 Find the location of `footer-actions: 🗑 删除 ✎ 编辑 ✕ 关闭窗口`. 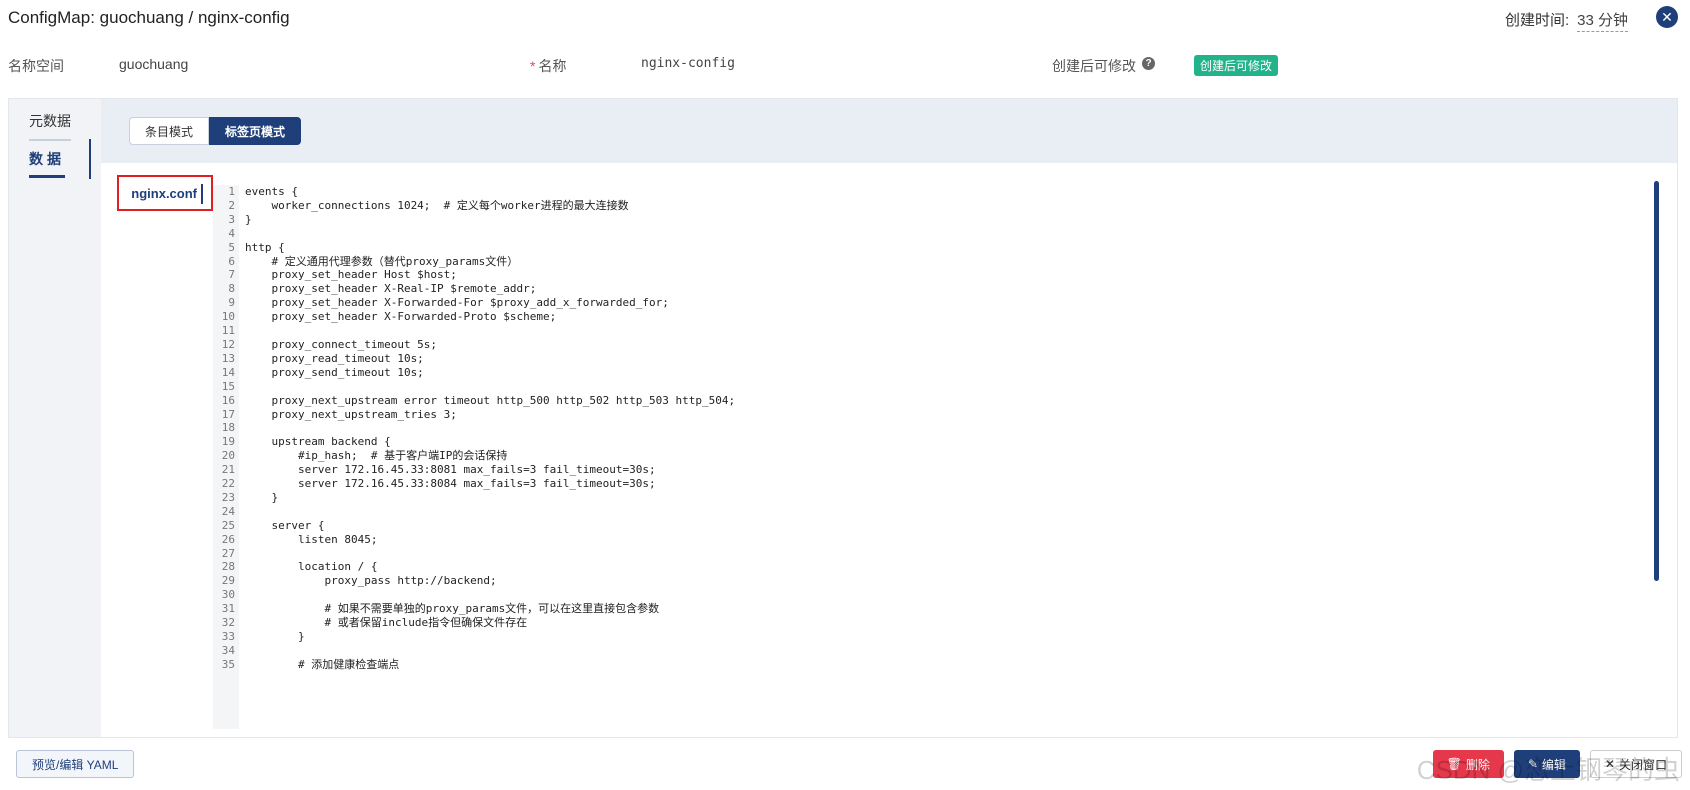

footer-actions: 🗑 删除 ✎ 编辑 ✕ 关闭窗口 is located at coordinates (1557, 764).